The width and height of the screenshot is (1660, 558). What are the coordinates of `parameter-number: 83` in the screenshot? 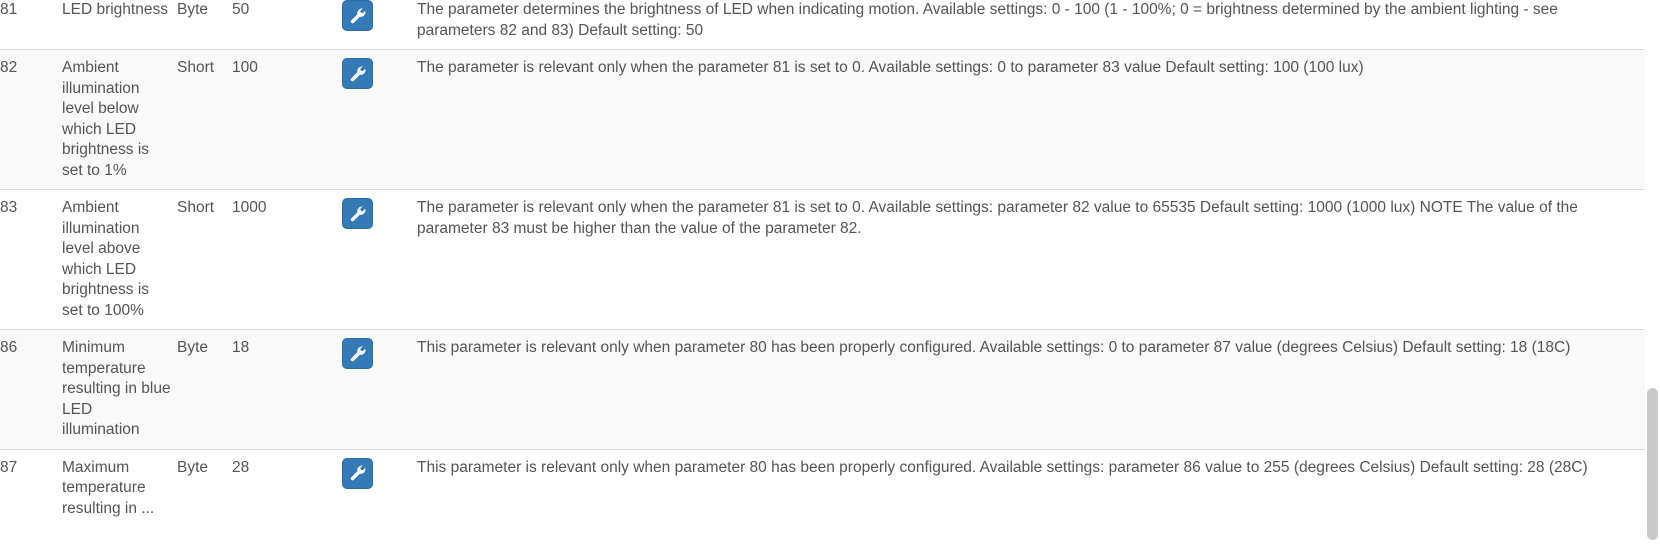 It's located at (9, 207).